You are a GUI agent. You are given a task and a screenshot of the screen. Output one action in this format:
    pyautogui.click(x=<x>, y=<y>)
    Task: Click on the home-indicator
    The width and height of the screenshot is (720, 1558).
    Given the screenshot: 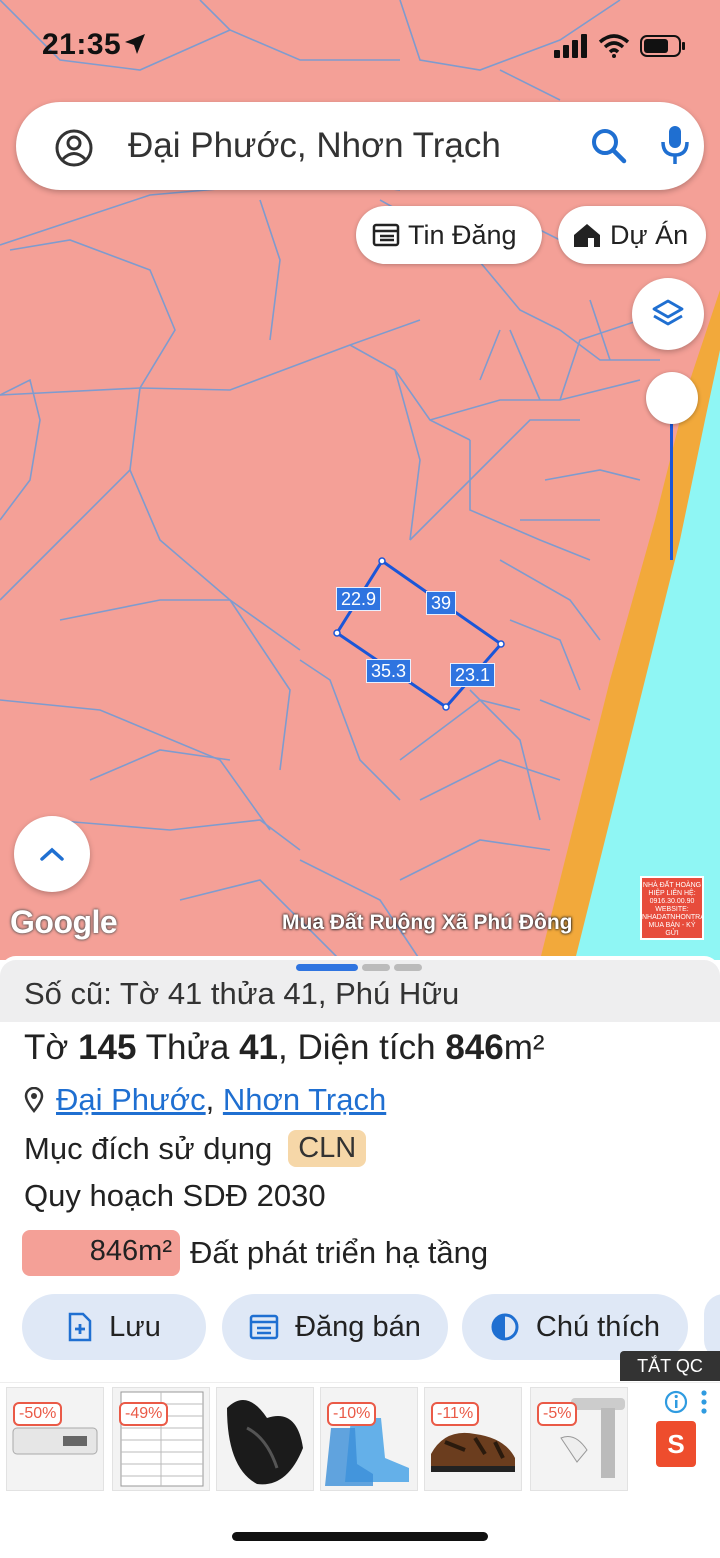 What is the action you would take?
    pyautogui.click(x=360, y=1536)
    